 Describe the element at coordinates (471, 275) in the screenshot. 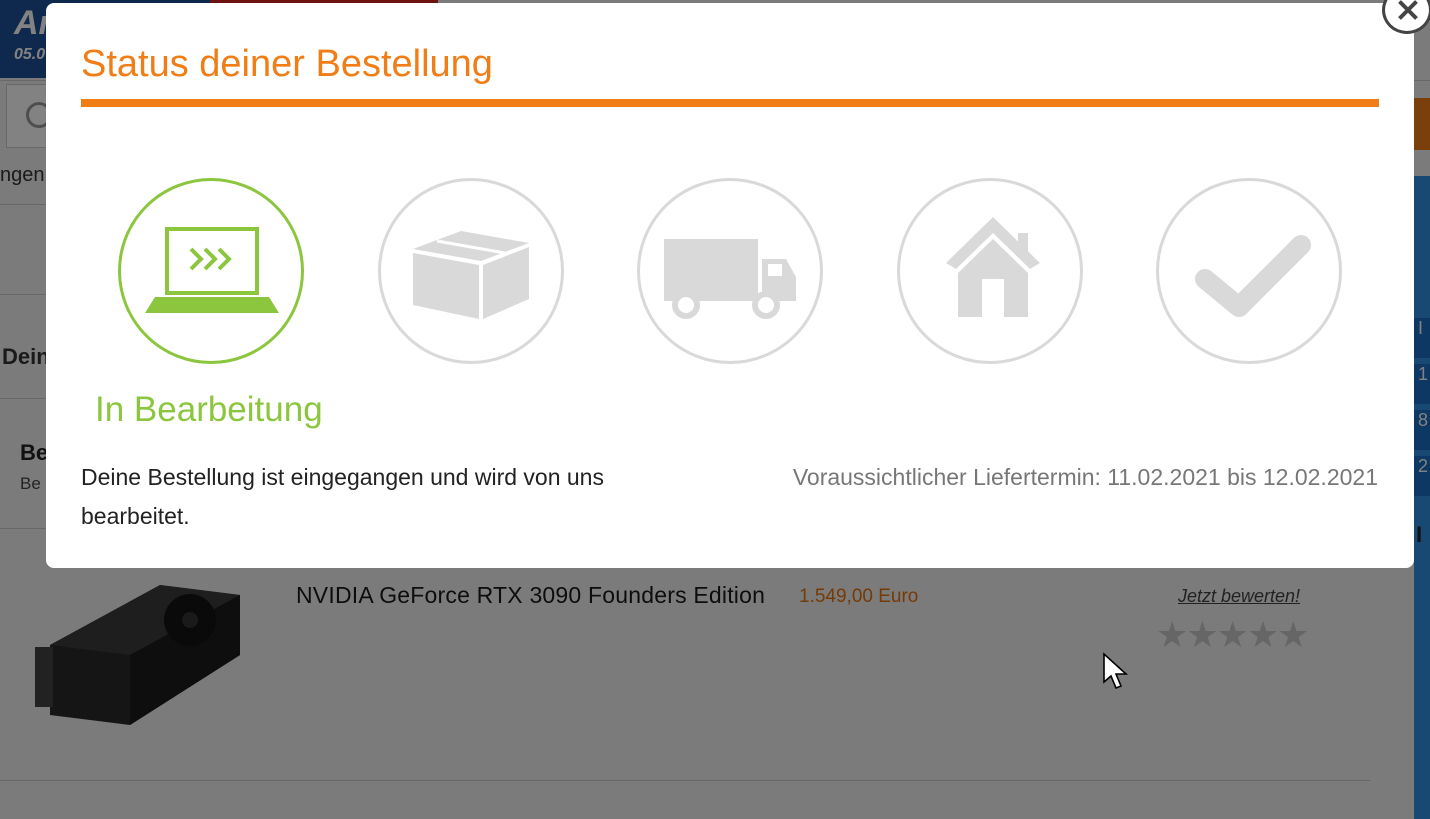

I see `box-icon` at that location.